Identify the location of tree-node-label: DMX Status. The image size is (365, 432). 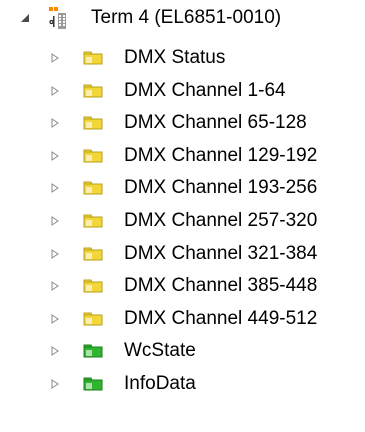
(175, 57).